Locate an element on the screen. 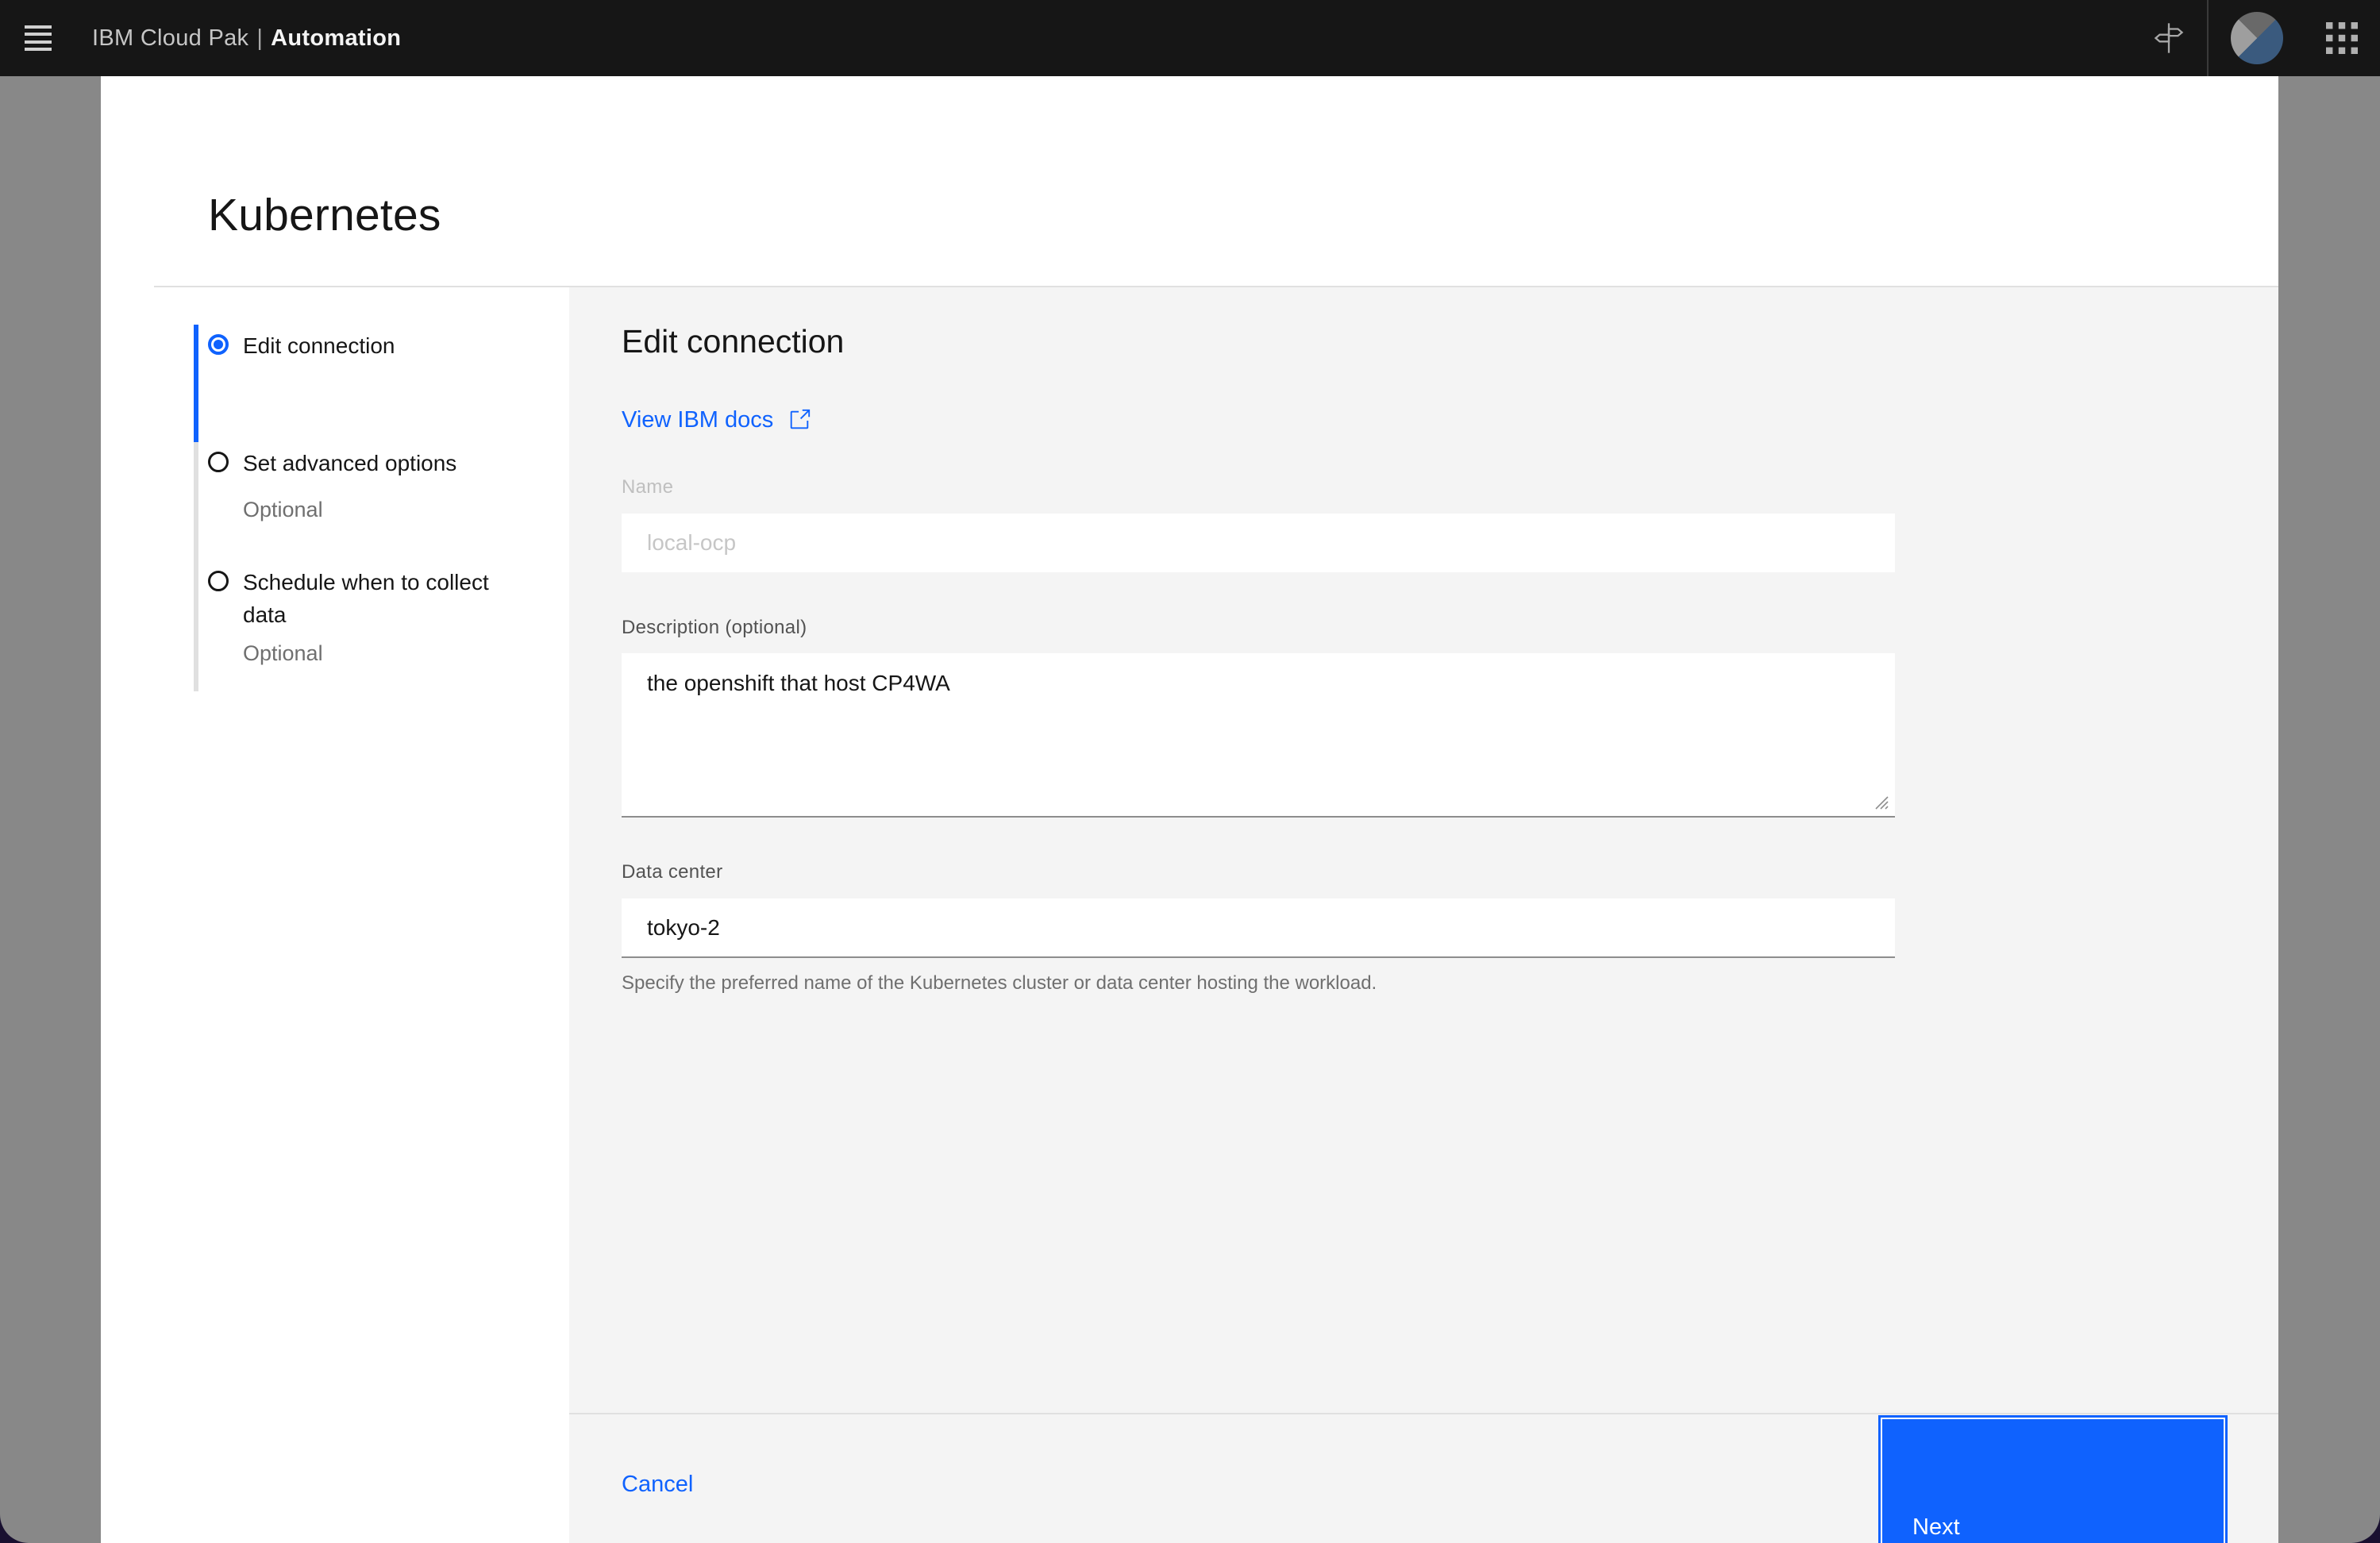 This screenshot has width=2380, height=1543. signpost-icon is located at coordinates (2169, 38).